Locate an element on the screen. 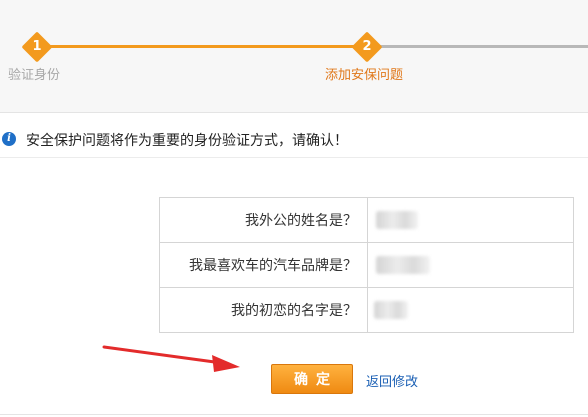  step-1-label: 验证身份 is located at coordinates (34, 75).